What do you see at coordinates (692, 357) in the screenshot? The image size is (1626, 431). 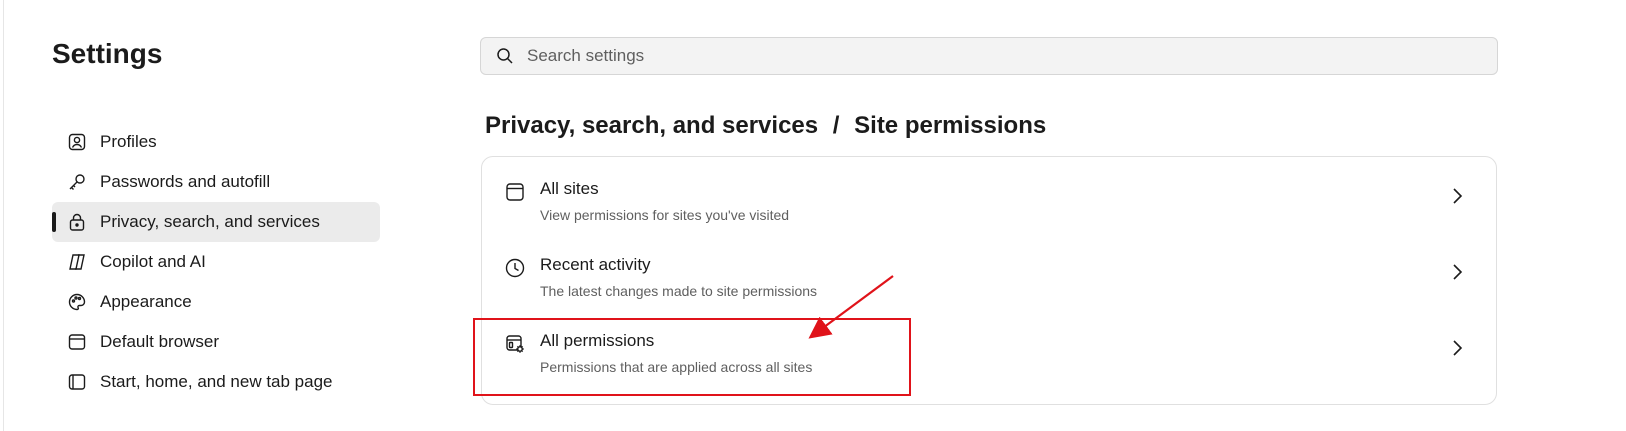 I see `annotation-highlight-box` at bounding box center [692, 357].